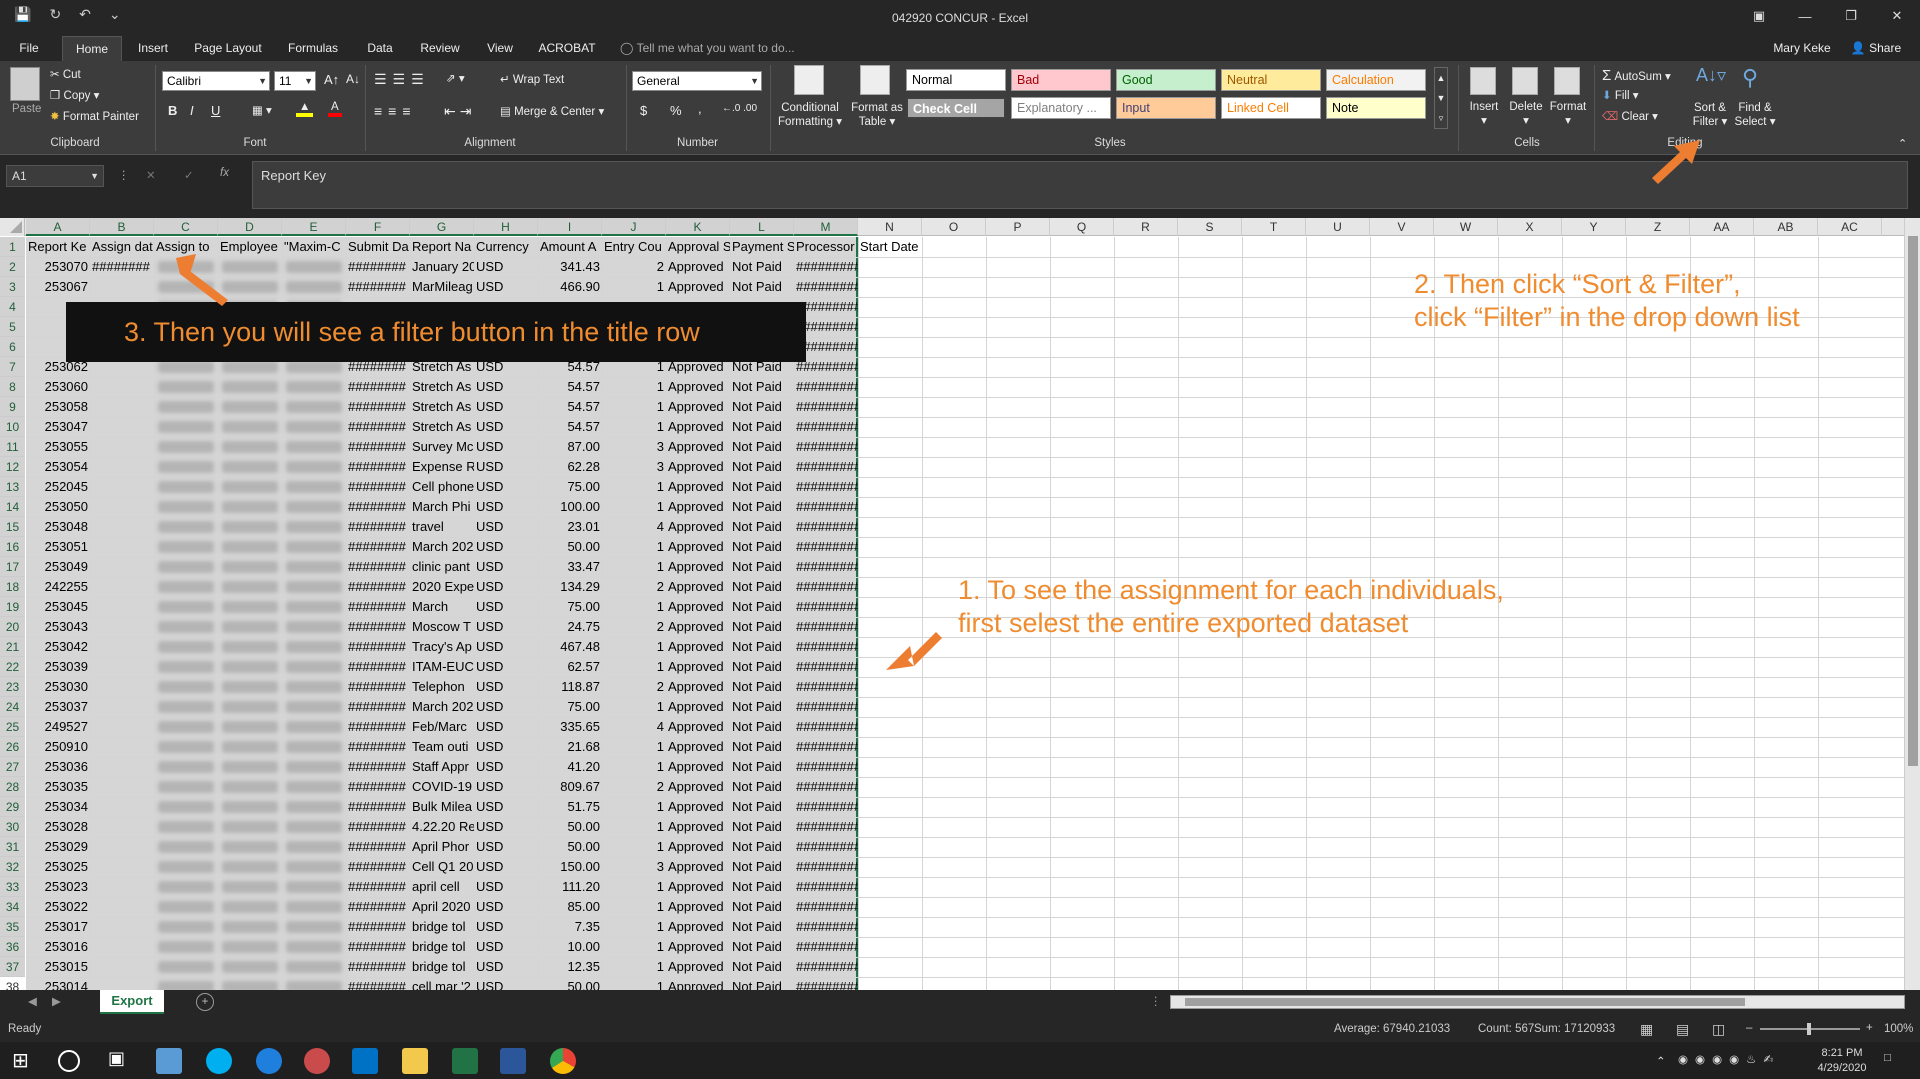 This screenshot has width=1920, height=1079. Describe the element at coordinates (465, 1061) in the screenshot. I see `excel-app-icon` at that location.